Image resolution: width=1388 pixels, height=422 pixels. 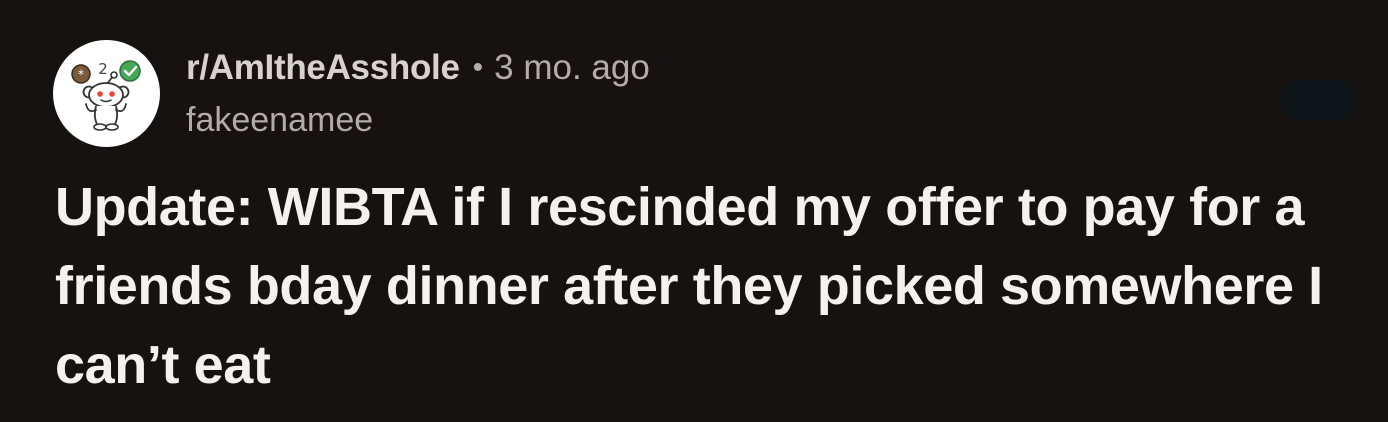 I want to click on svg-text: 2, so click(x=103, y=69).